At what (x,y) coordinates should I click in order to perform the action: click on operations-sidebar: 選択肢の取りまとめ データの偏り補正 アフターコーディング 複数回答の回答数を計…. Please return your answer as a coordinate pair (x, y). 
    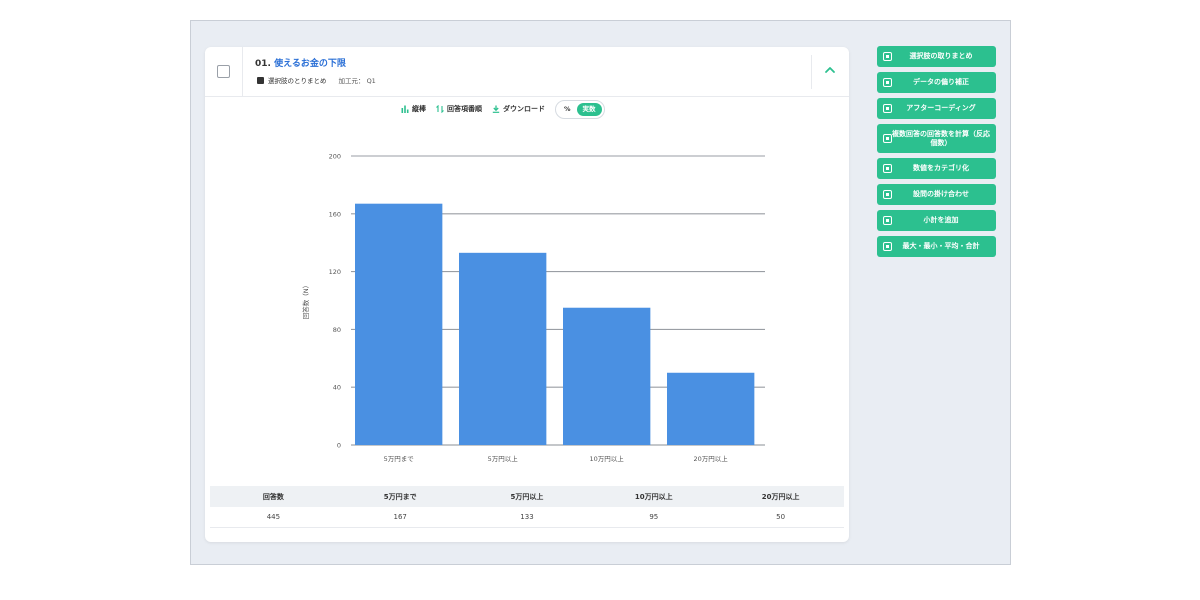
    Looking at the image, I should click on (936, 154).